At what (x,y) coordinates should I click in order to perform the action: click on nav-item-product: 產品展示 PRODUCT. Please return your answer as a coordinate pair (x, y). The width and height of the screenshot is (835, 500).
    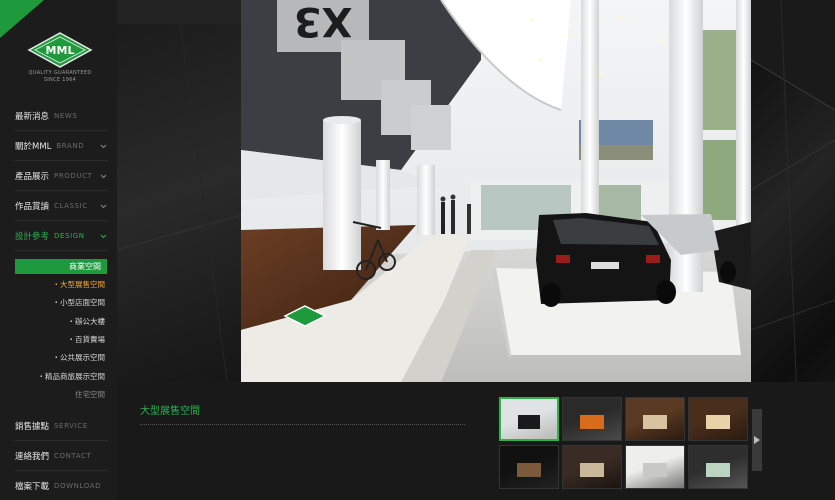
    Looking at the image, I should click on (61, 176).